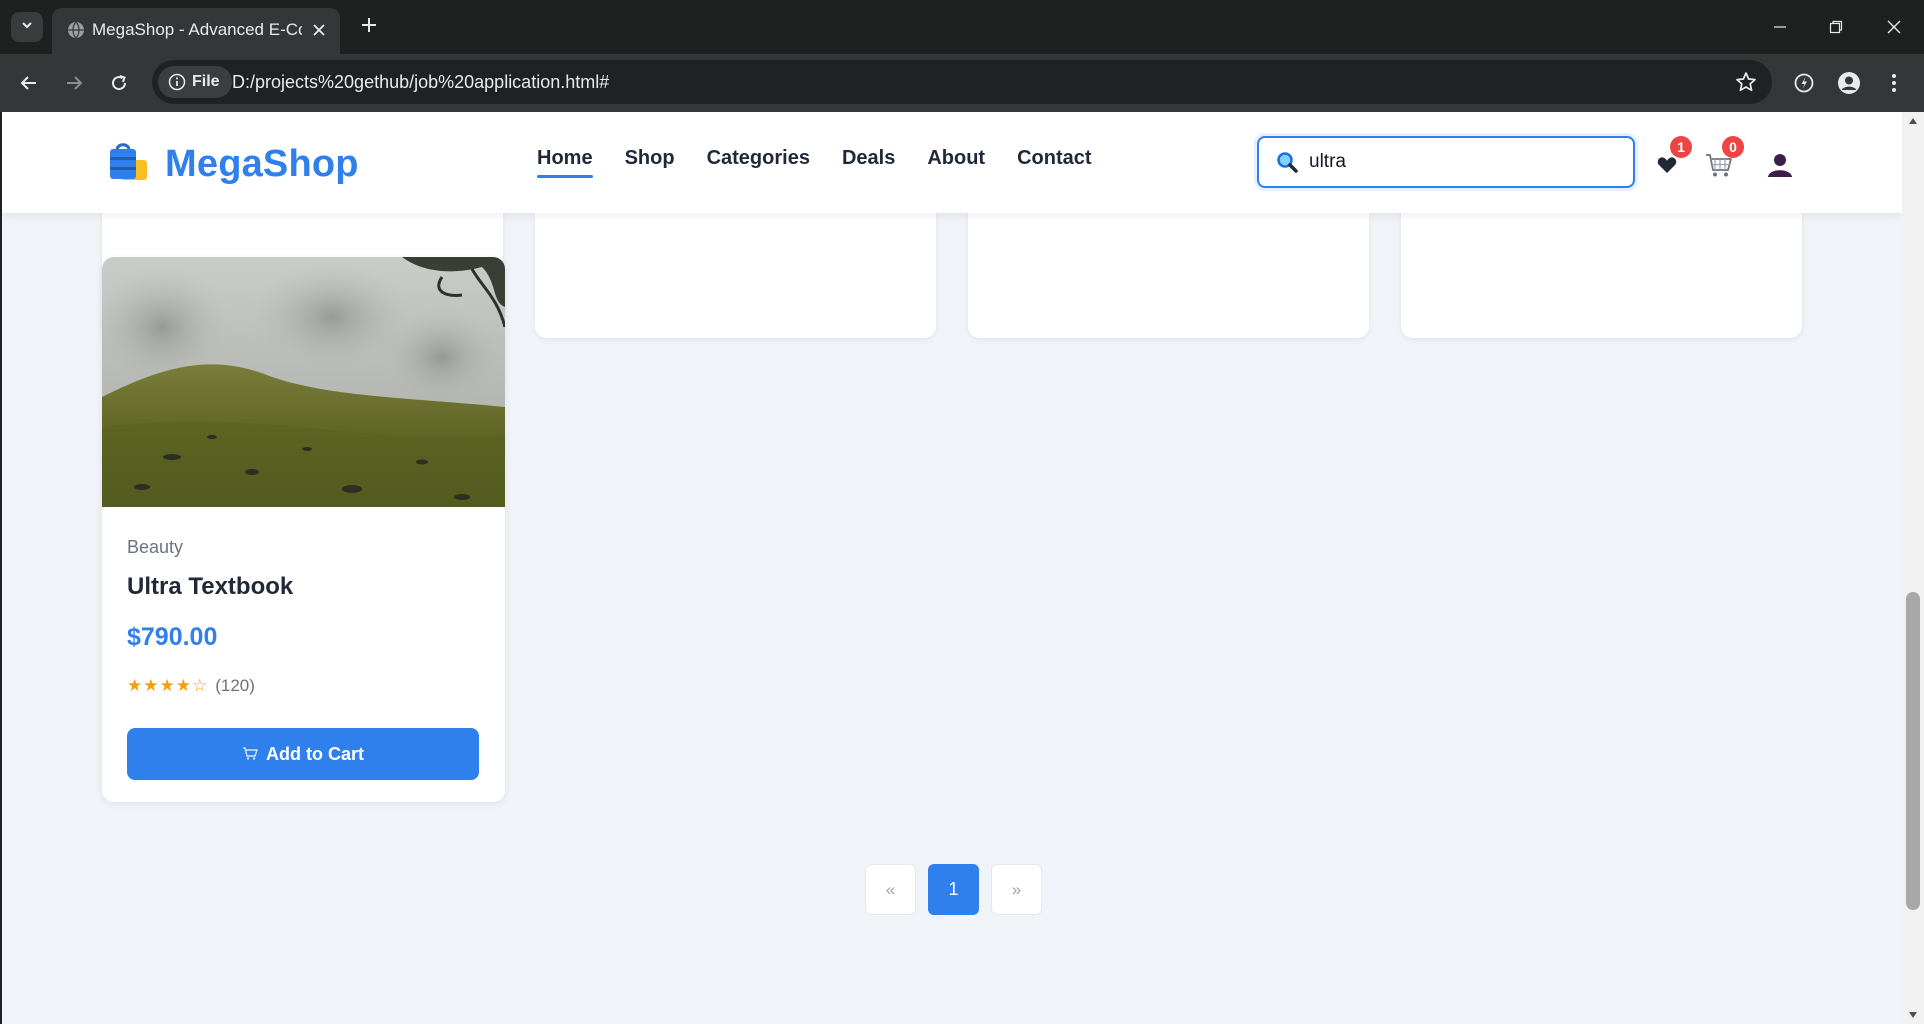 The width and height of the screenshot is (1924, 1024). I want to click on scrollbar-thumb, so click(1913, 751).